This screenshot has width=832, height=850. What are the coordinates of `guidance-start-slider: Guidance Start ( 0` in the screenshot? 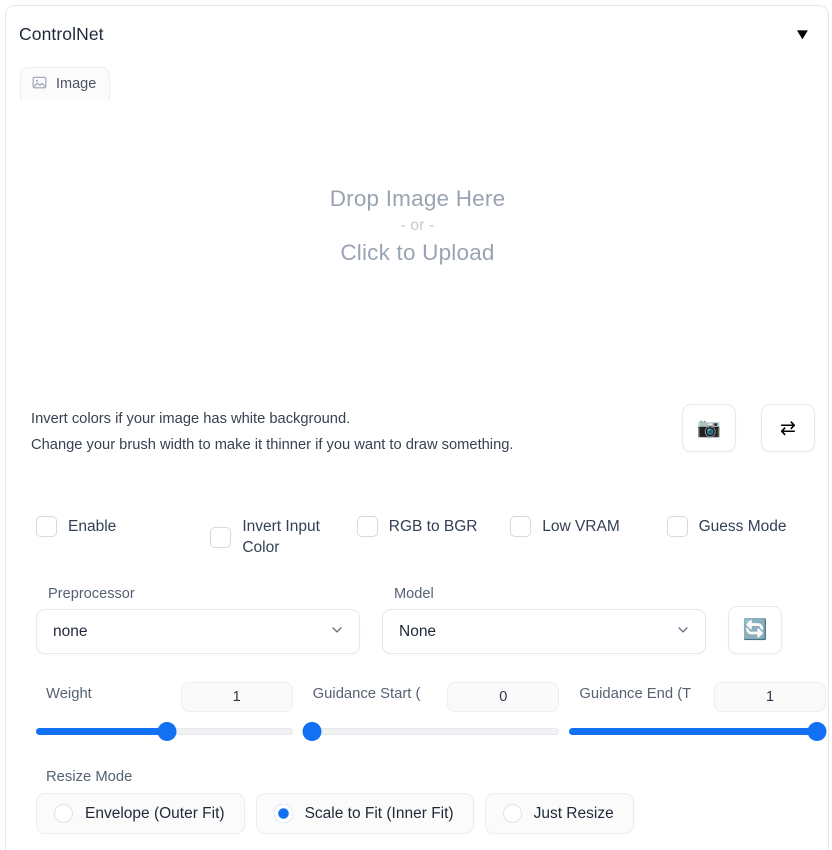 It's located at (431, 711).